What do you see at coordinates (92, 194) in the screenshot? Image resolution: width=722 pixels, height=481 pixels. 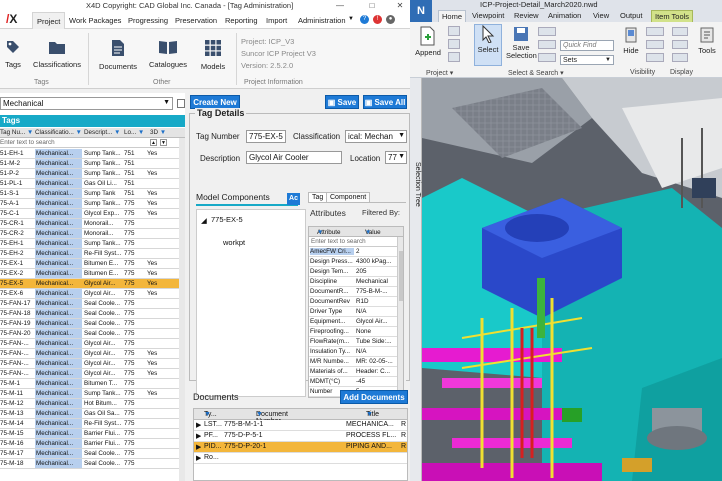 I see `table-row: 51-S-1 Mechanical... Sump Tank 751 Yes` at bounding box center [92, 194].